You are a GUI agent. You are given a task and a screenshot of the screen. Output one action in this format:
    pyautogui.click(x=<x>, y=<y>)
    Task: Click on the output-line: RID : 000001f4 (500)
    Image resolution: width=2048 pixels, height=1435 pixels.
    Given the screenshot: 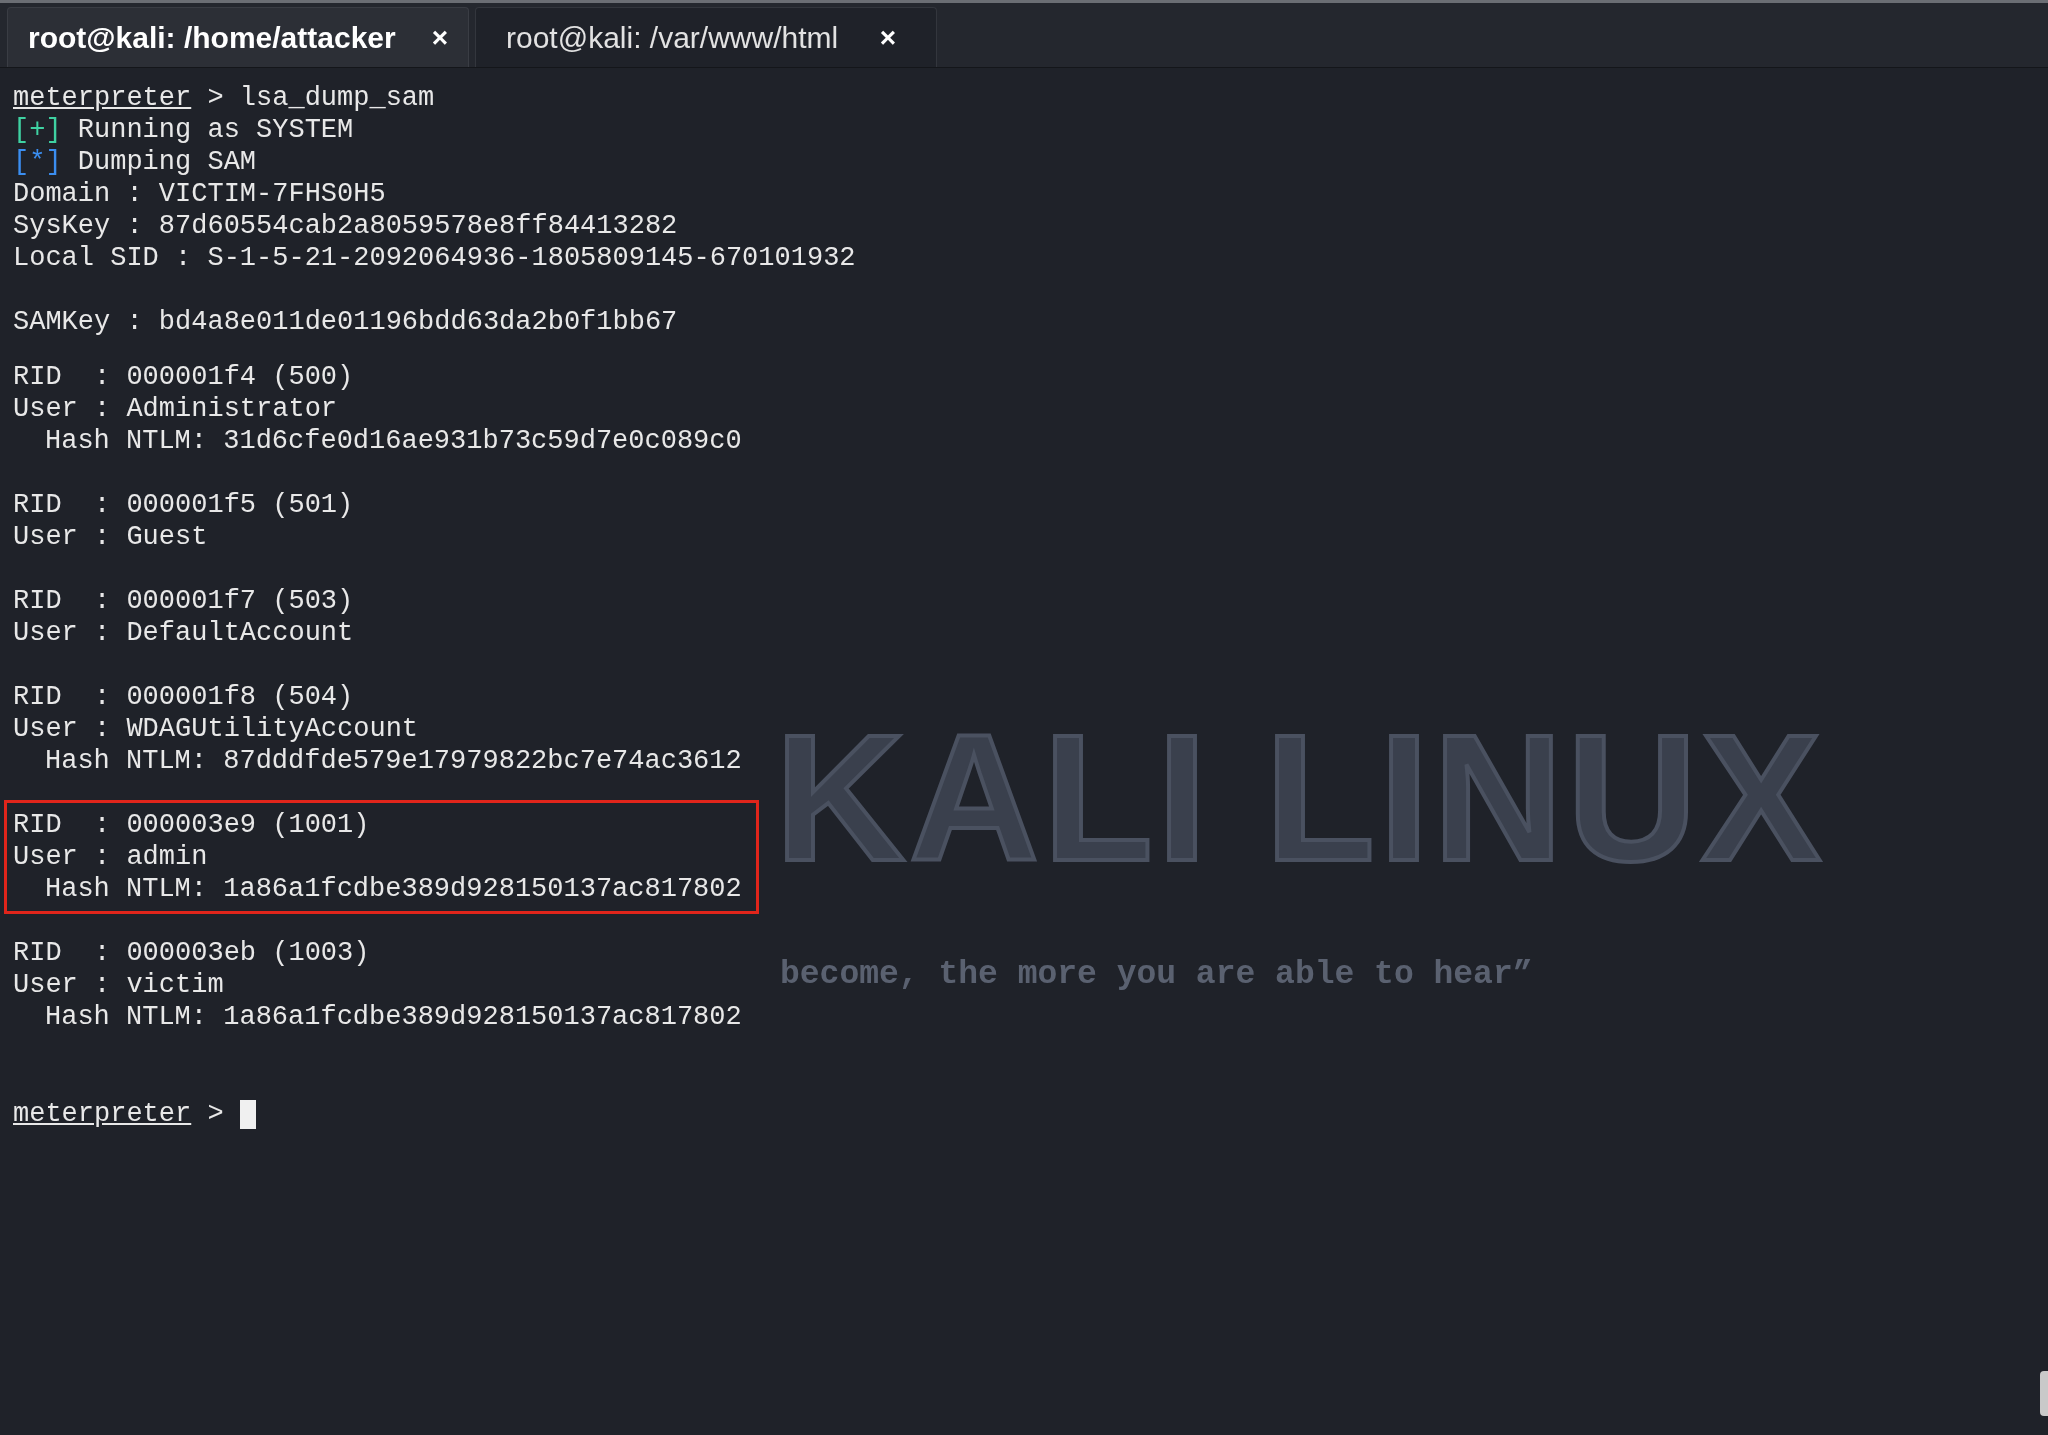 What is the action you would take?
    pyautogui.click(x=183, y=377)
    